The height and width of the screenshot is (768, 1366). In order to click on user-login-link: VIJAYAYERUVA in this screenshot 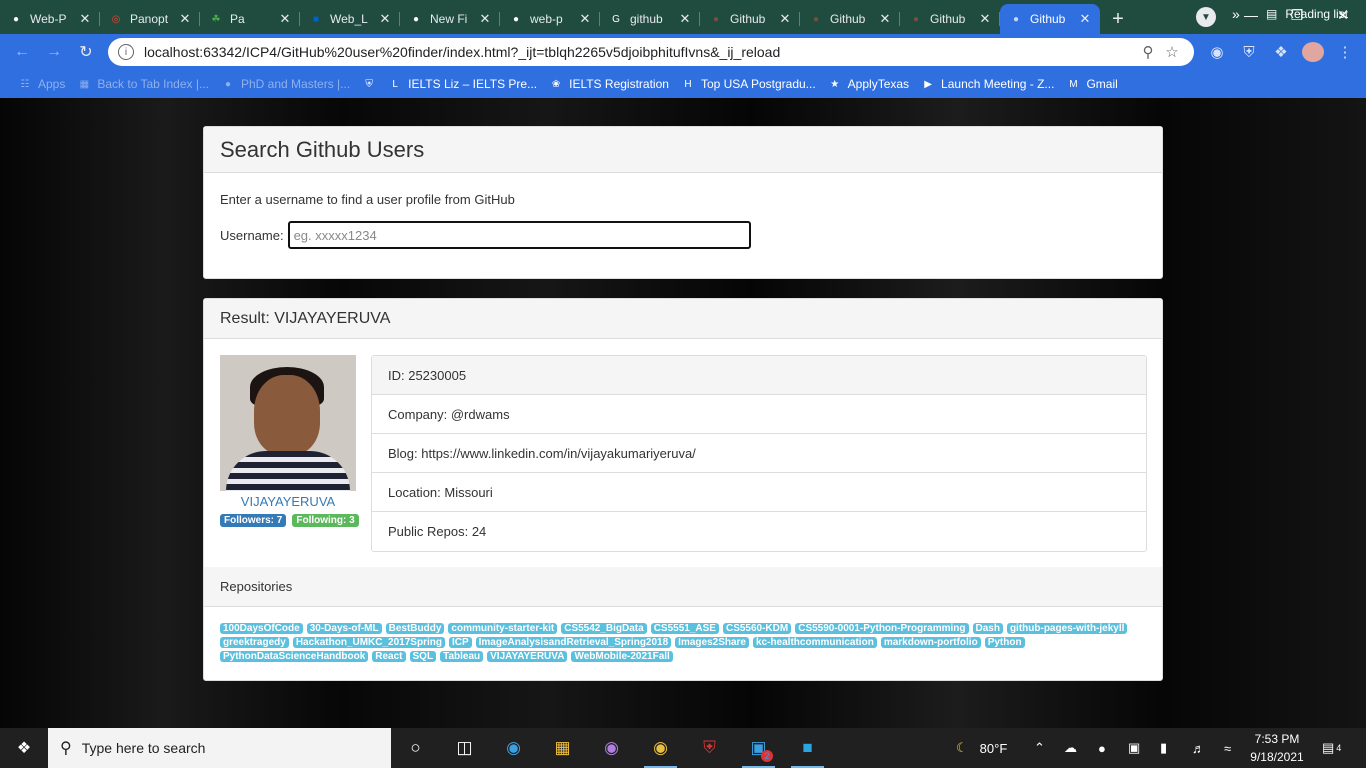, I will do `click(288, 501)`.